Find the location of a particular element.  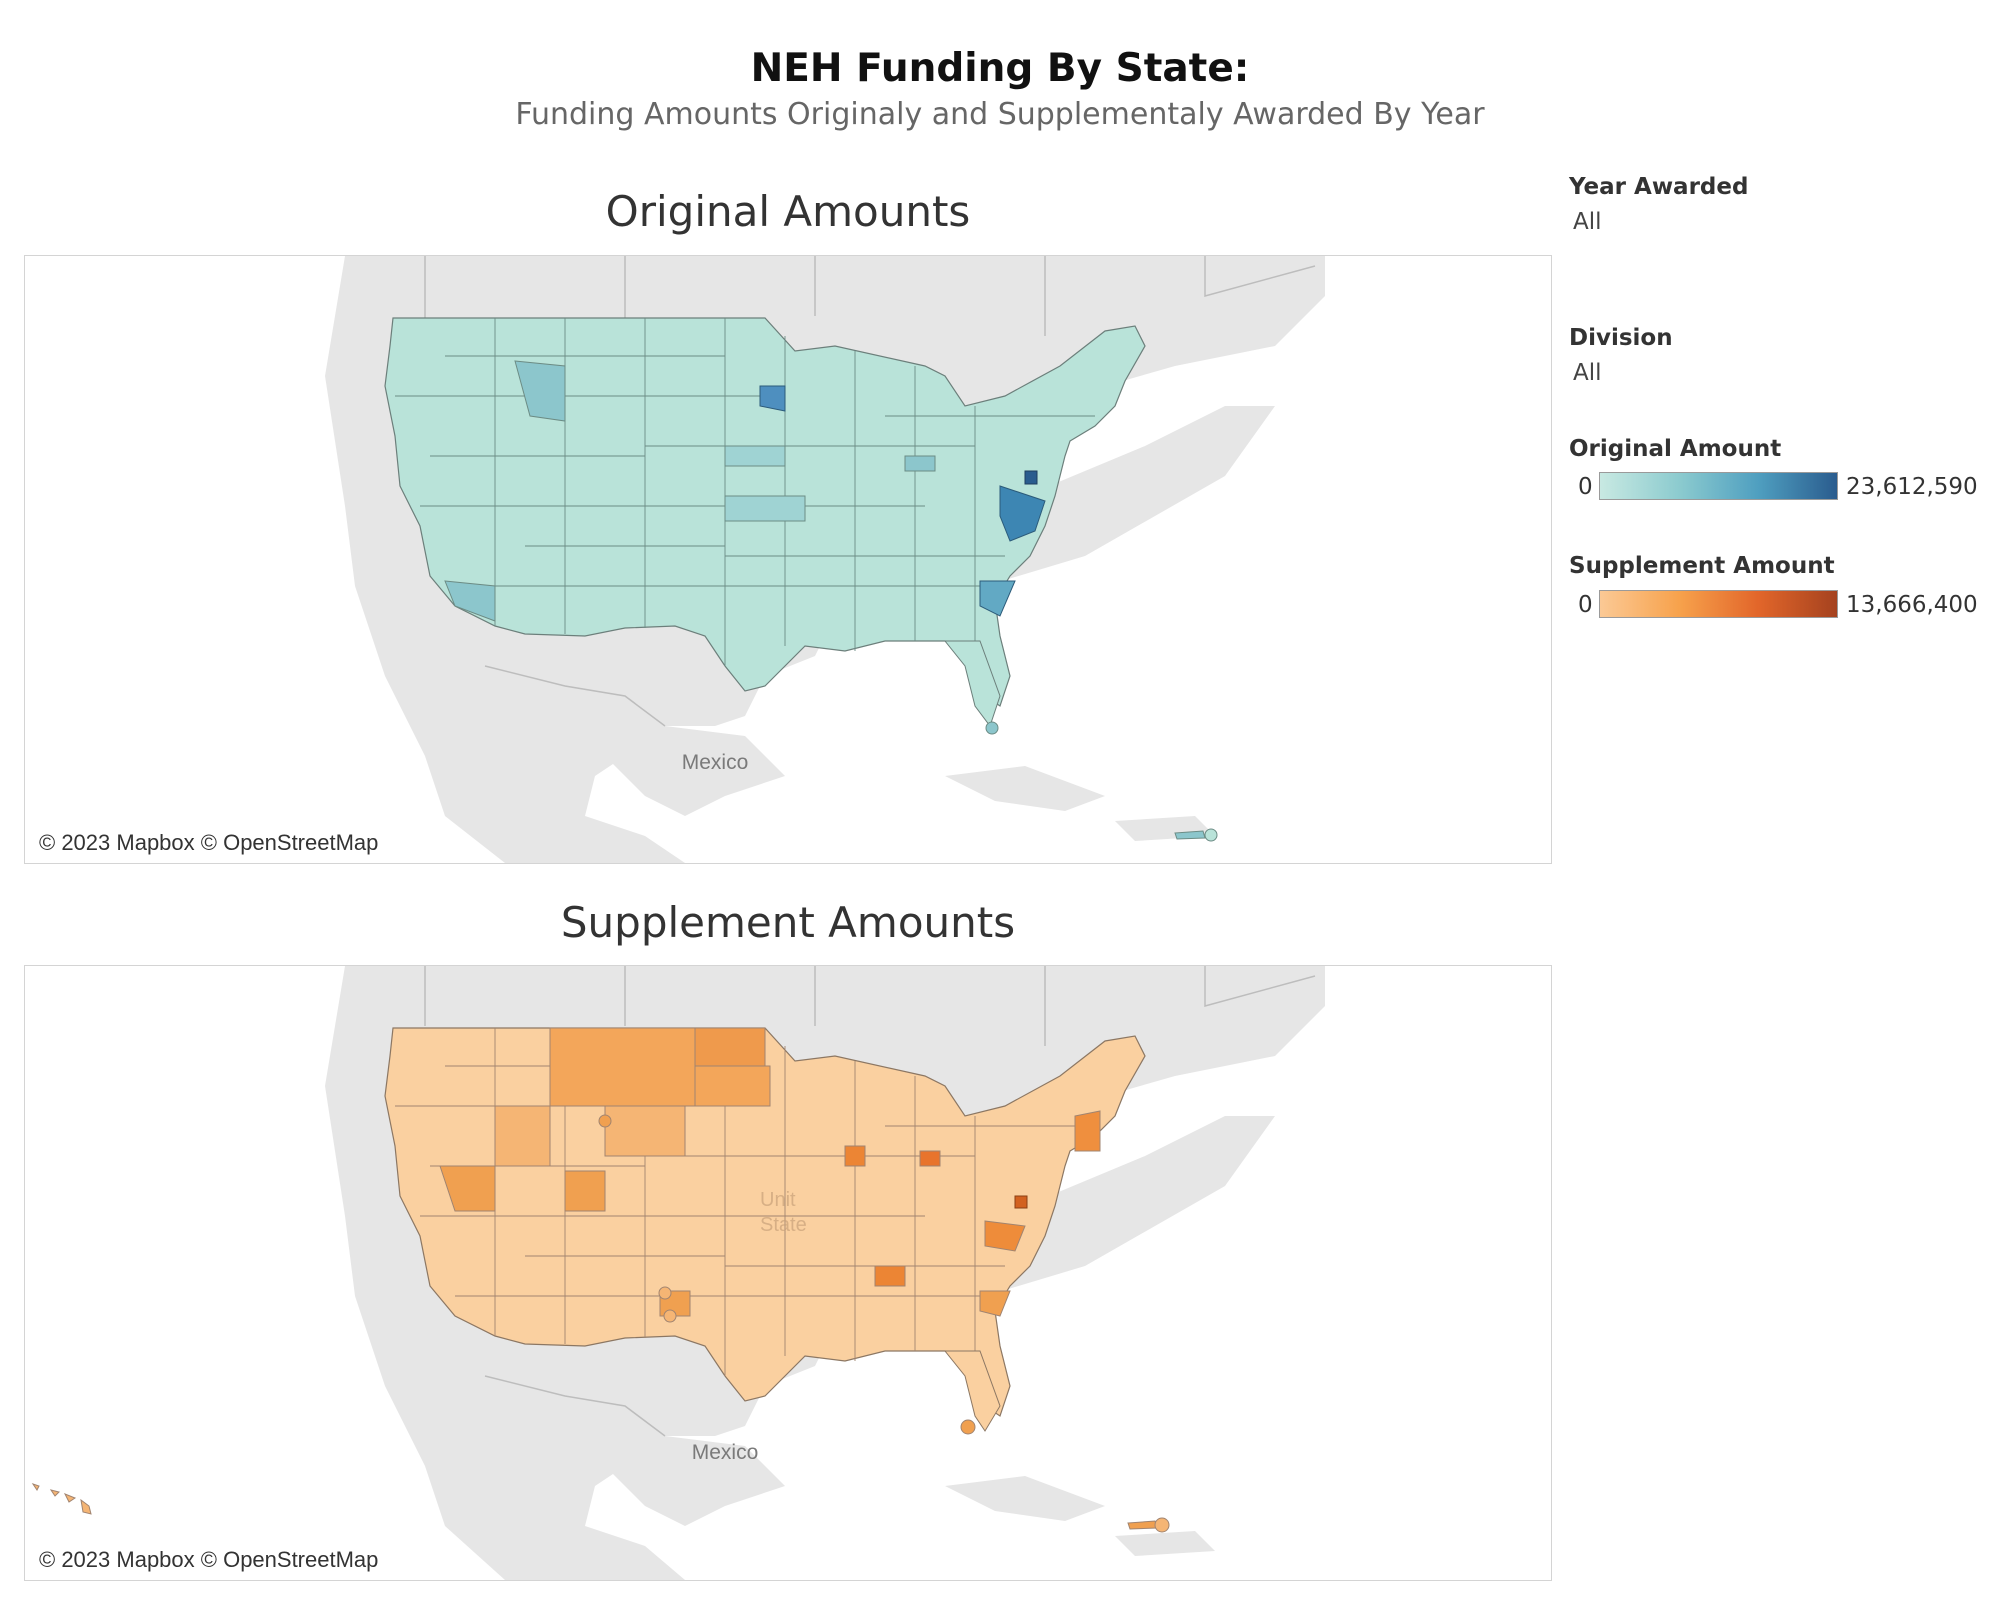

supplement-amount-legend-title: Supplement Amount is located at coordinates (1702, 566).